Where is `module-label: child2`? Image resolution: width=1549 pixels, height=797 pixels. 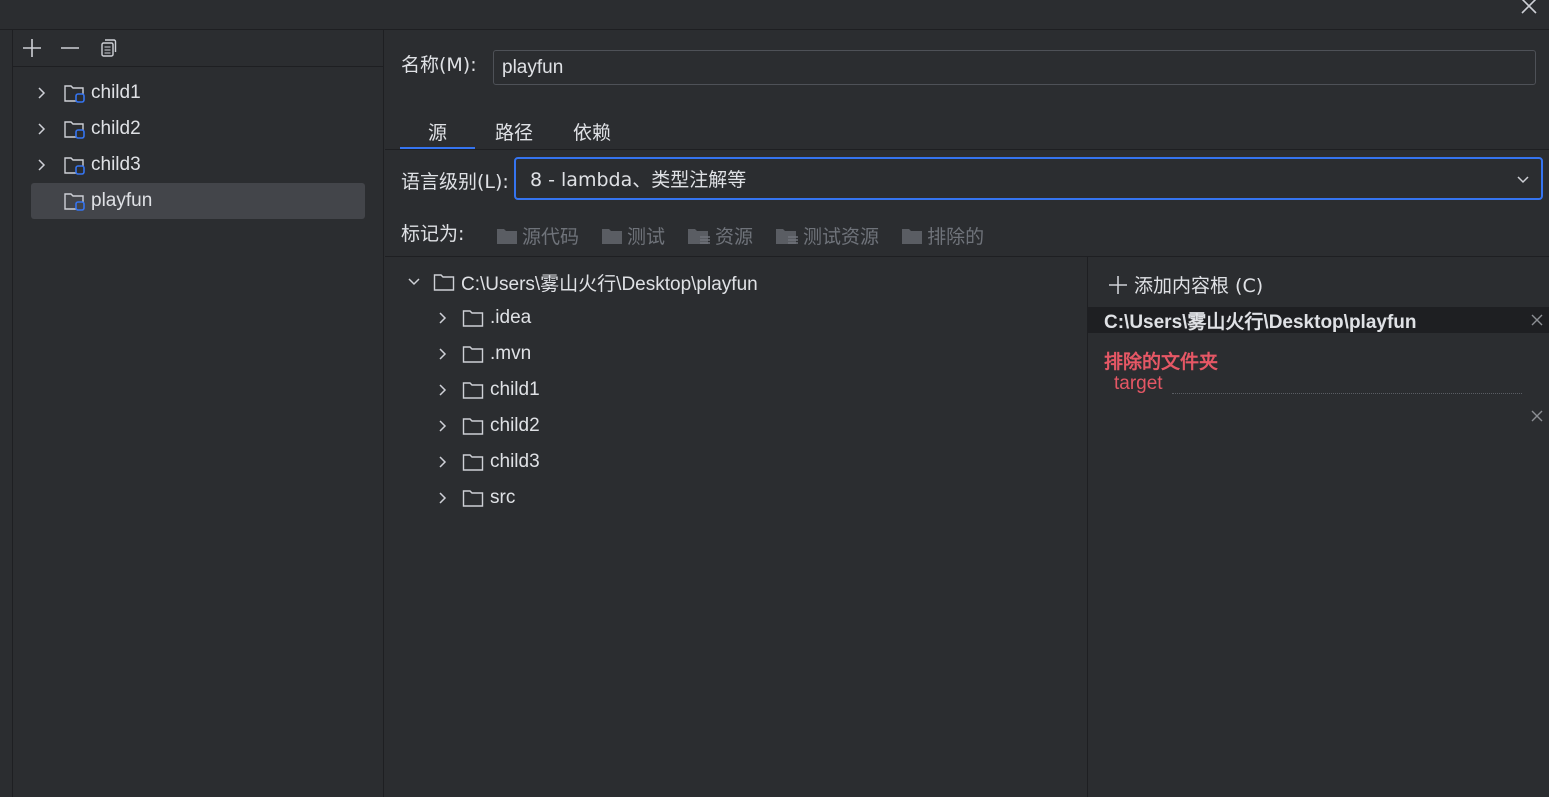 module-label: child2 is located at coordinates (116, 128).